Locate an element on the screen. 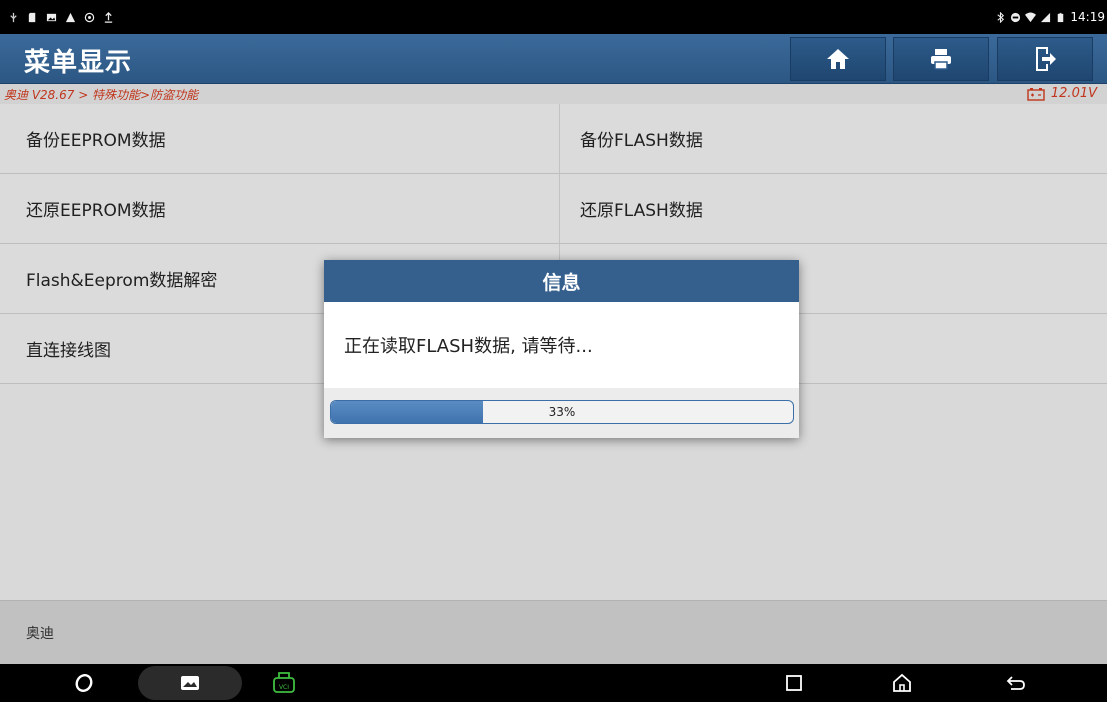 The height and width of the screenshot is (702, 1107). print-button is located at coordinates (941, 59).